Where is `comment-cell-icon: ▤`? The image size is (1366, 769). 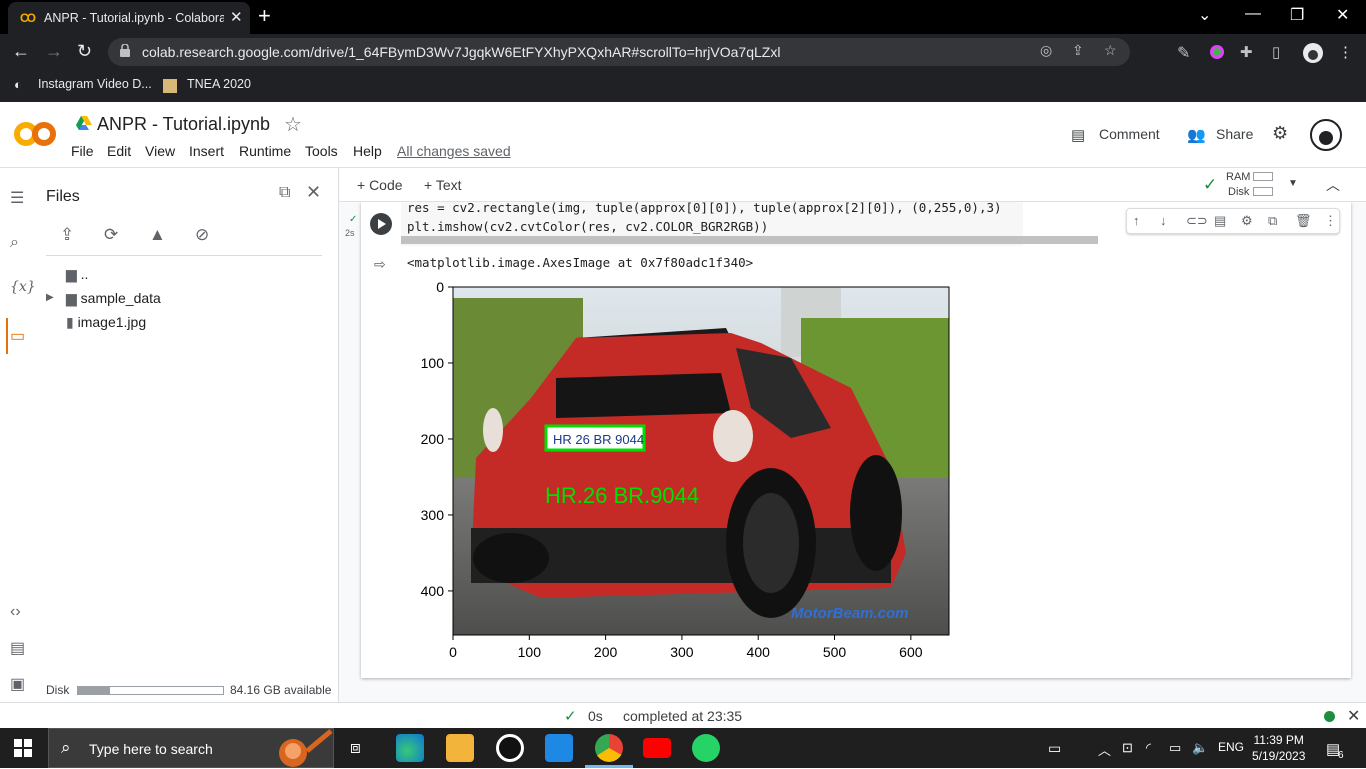 comment-cell-icon: ▤ is located at coordinates (1220, 221).